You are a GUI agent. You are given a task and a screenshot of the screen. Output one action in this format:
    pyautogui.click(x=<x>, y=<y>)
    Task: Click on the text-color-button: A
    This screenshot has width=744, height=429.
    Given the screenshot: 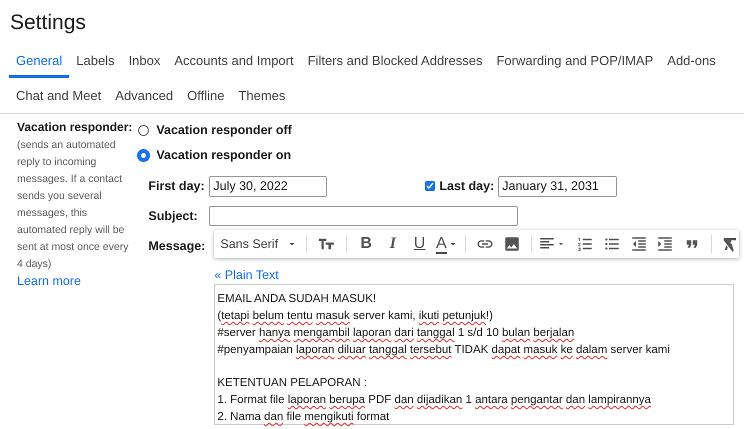 What is the action you would take?
    pyautogui.click(x=447, y=244)
    